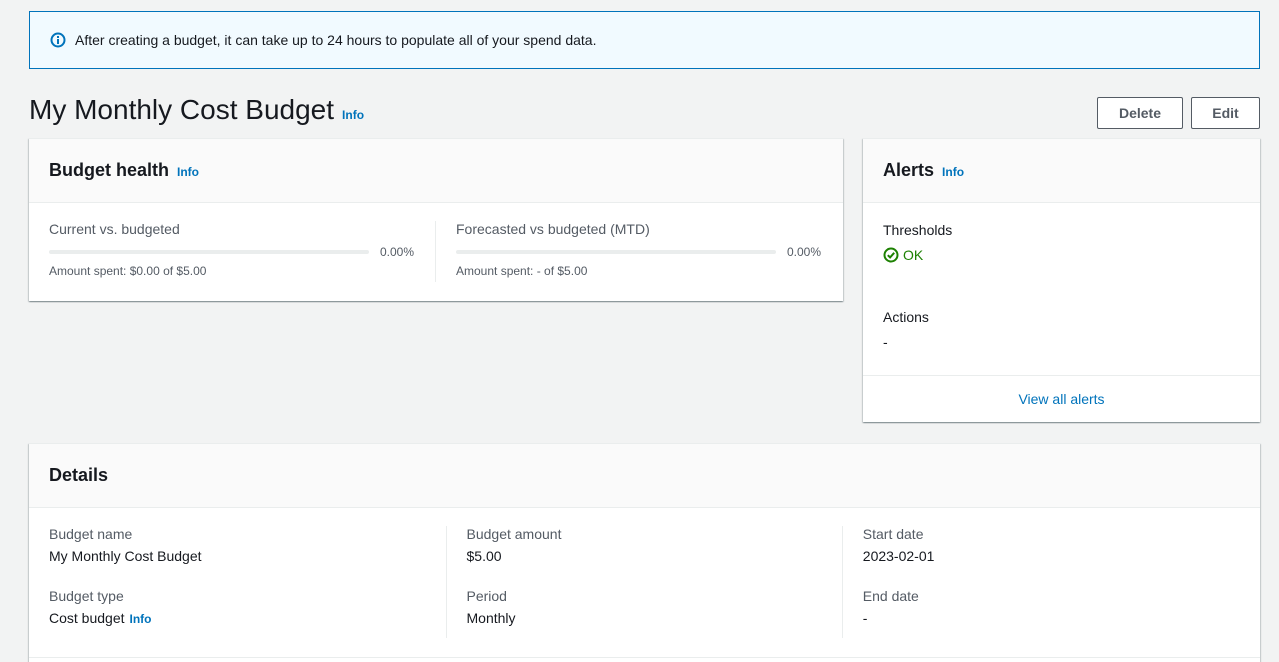 This screenshot has width=1279, height=662. I want to click on alerts-footer: View all alerts, so click(1061, 398).